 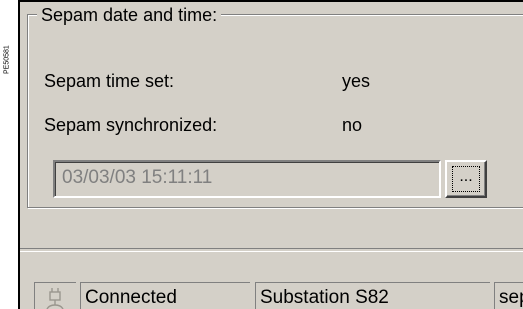 What do you see at coordinates (352, 125) in the screenshot?
I see `synchronized-value: no` at bounding box center [352, 125].